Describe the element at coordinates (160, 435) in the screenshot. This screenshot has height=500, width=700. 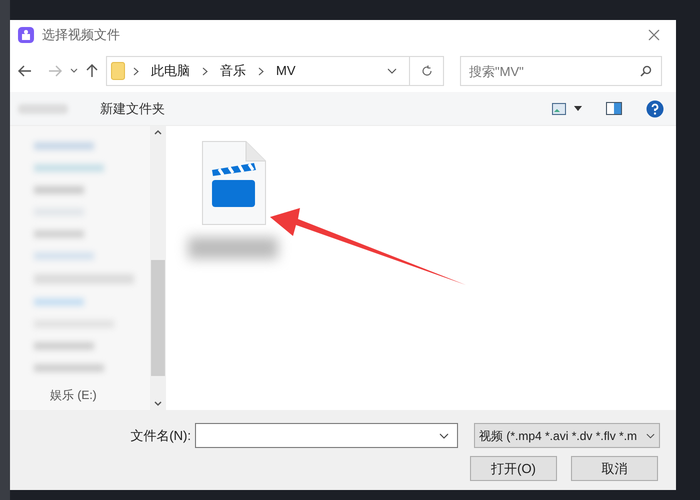
I see `filename-label: 文件名(N):` at that location.